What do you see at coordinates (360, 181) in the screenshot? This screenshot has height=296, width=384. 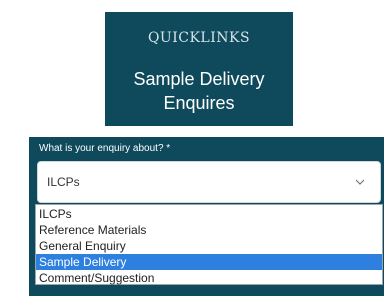 I see `chevron-down-icon` at bounding box center [360, 181].